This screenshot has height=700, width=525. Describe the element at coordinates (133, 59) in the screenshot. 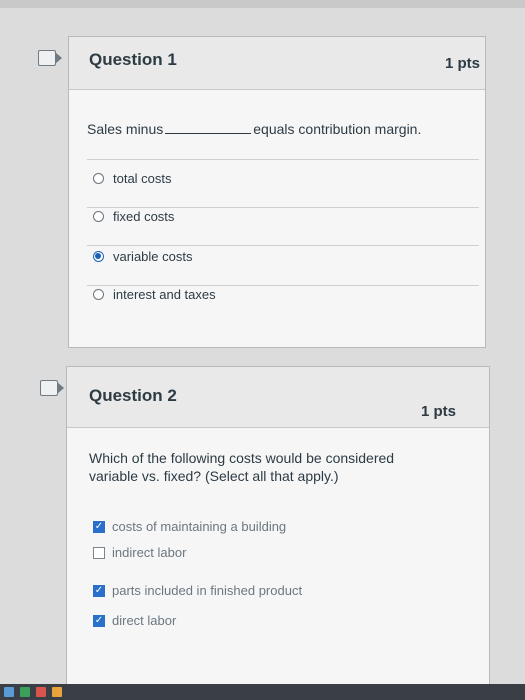

I see `question-1-title: Question 1` at that location.